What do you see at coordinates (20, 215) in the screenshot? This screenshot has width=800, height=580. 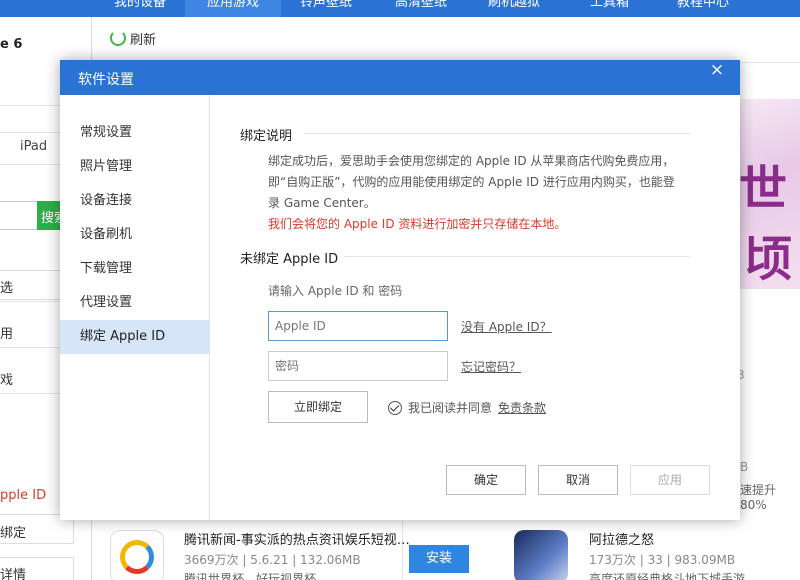 I see `search-input` at bounding box center [20, 215].